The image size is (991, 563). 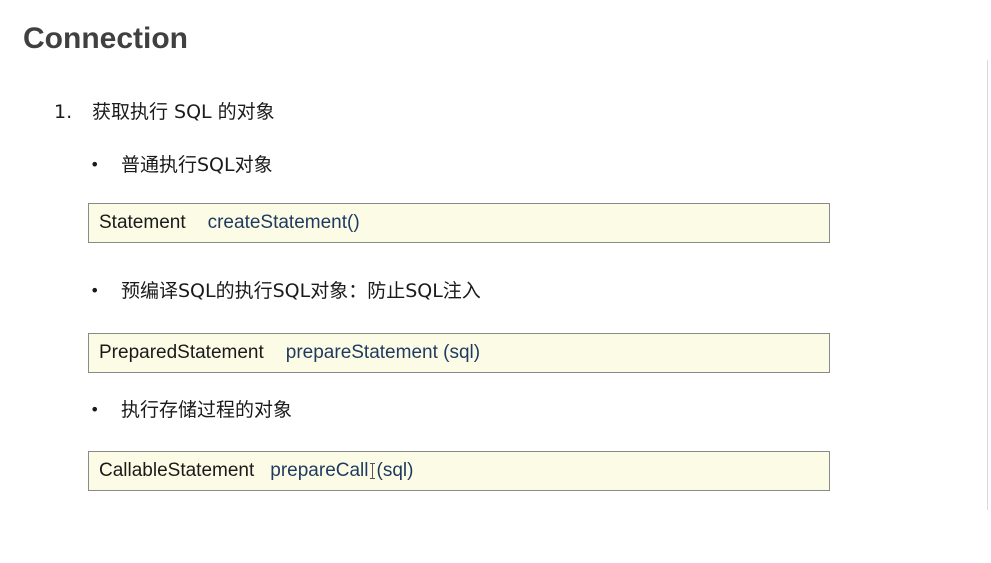 What do you see at coordinates (383, 352) in the screenshot?
I see `code-method: prepareStatement (sql)` at bounding box center [383, 352].